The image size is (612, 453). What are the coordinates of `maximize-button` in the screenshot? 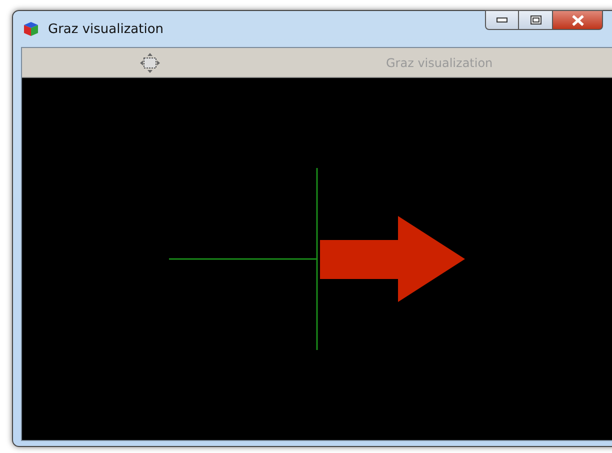 It's located at (536, 20).